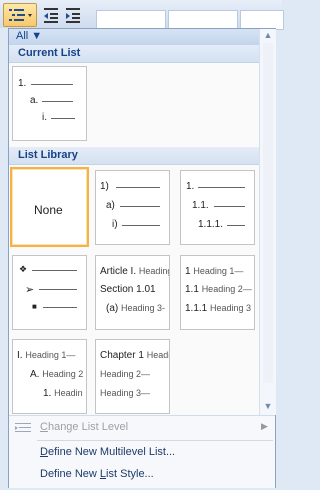 The height and width of the screenshot is (490, 320). I want to click on increase-indent-icon, so click(73, 15).